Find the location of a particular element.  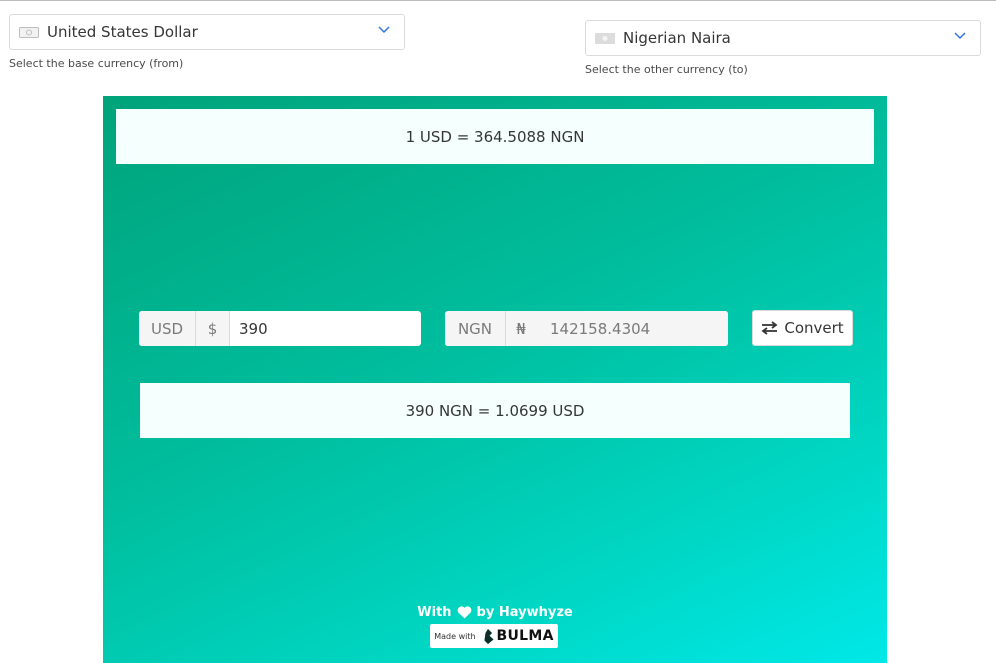

reverse-rate-box: 390 NGN = 1.0699 USD is located at coordinates (495, 410).